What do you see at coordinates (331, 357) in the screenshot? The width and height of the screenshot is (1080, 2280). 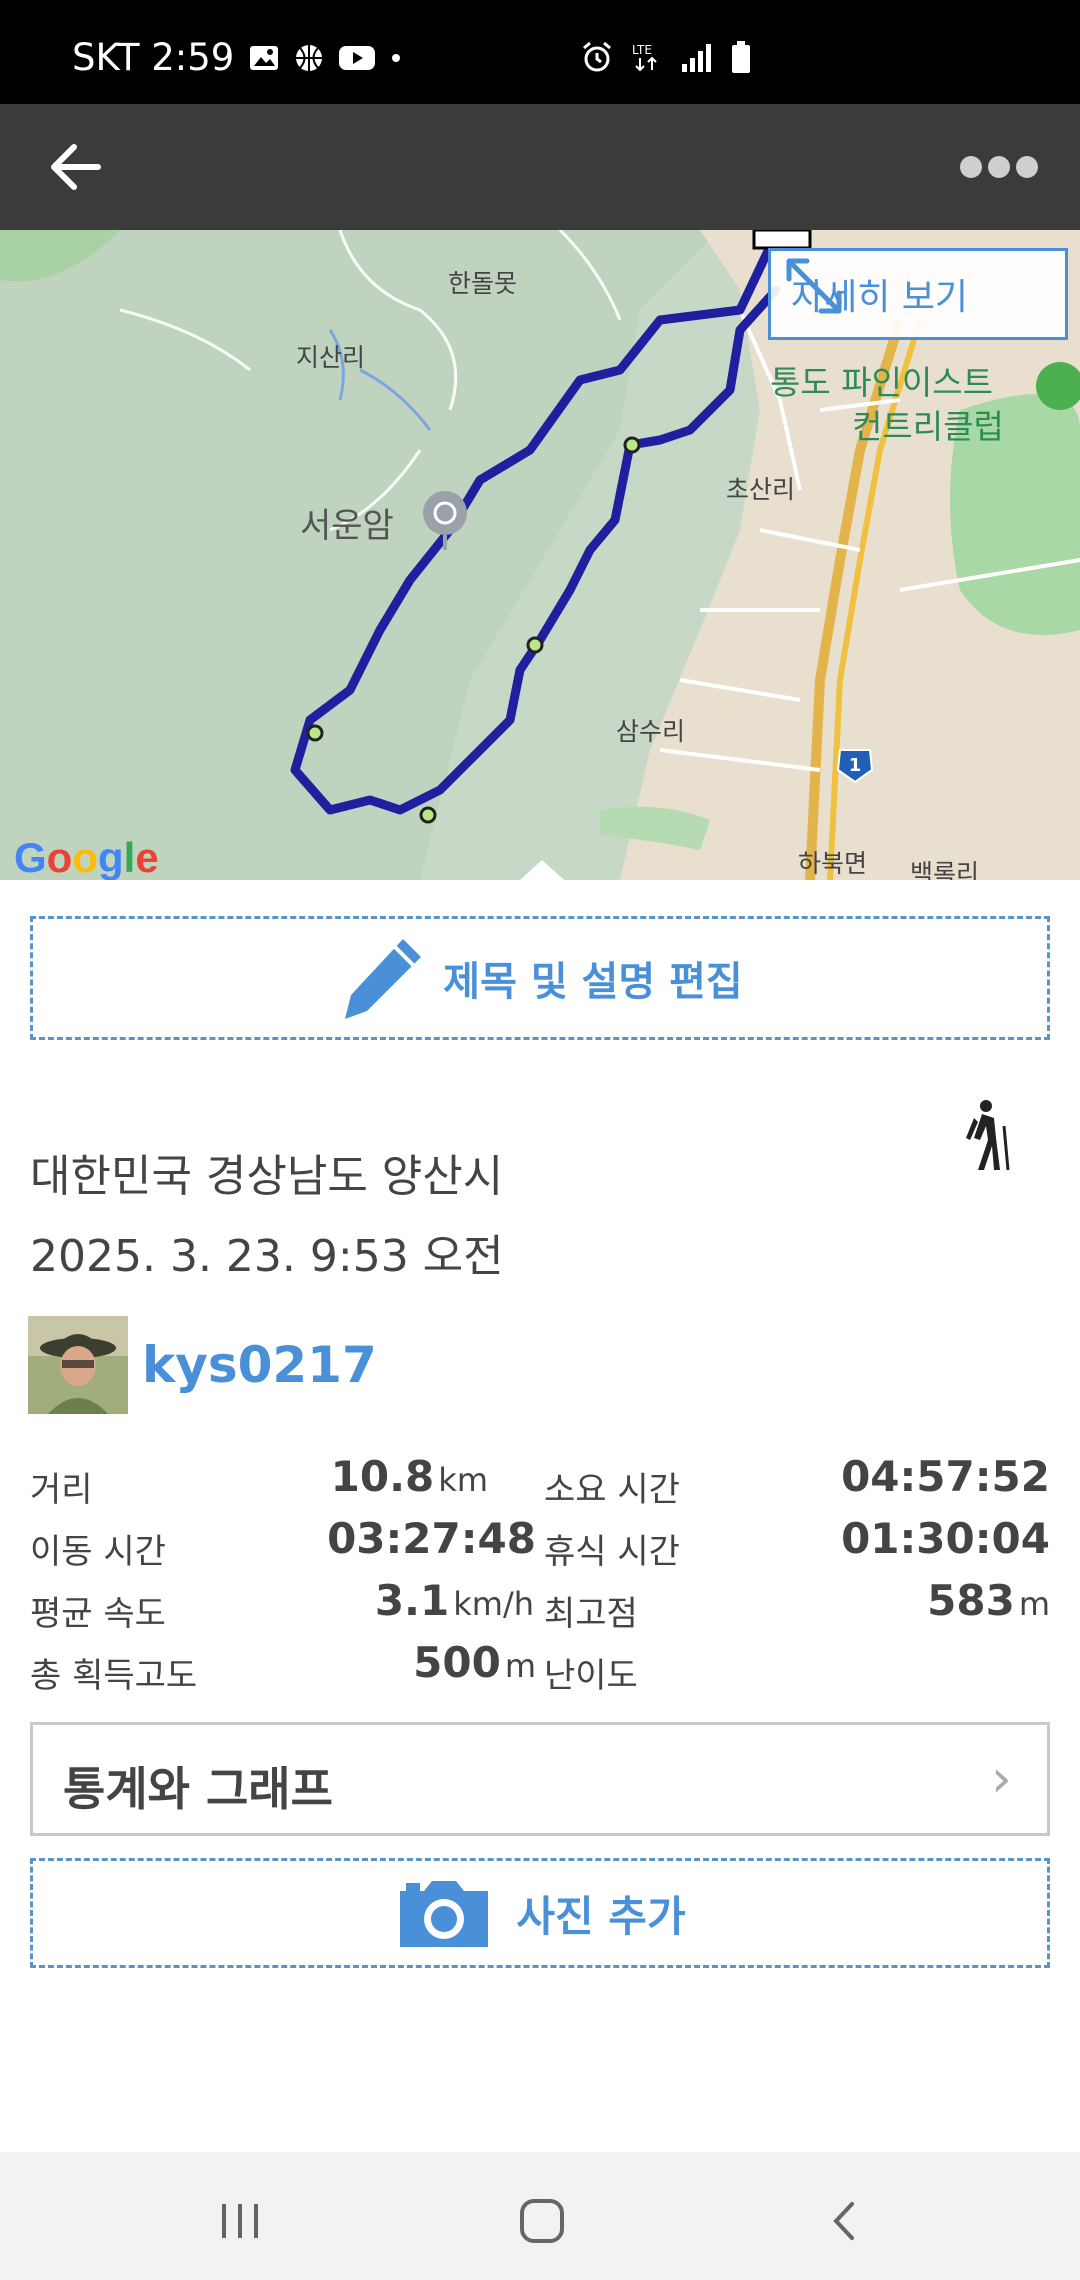 I see `map-label-jisanri: 지산리` at bounding box center [331, 357].